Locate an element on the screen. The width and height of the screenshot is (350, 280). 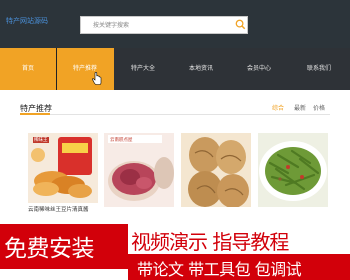
product-image-green-beans is located at coordinates (293, 170).